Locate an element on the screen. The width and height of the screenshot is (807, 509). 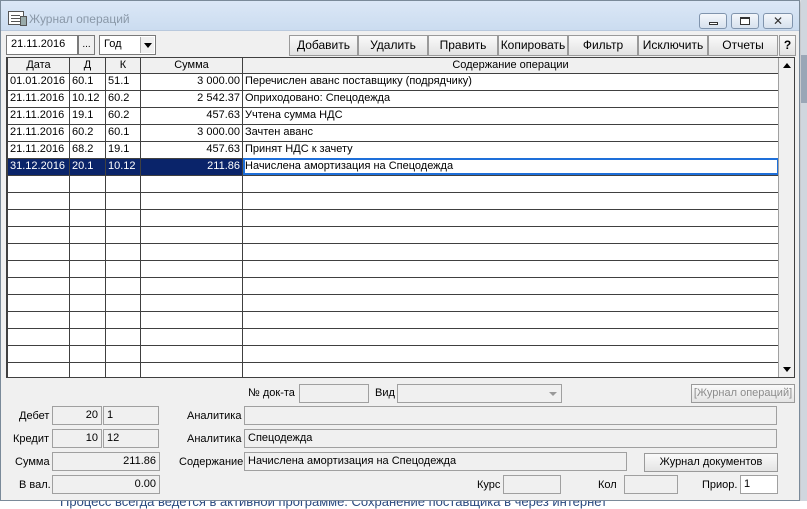
copy-button: Копировать is located at coordinates (533, 45).